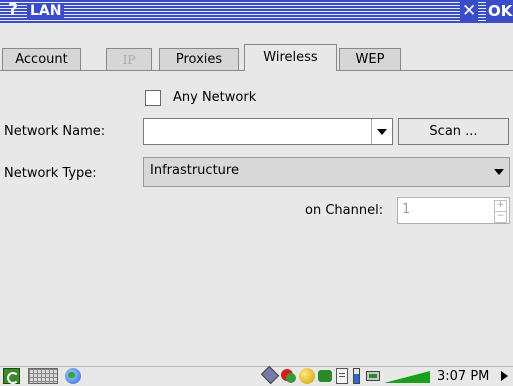 This screenshot has height=386, width=513. I want to click on channel-value: 1, so click(406, 209).